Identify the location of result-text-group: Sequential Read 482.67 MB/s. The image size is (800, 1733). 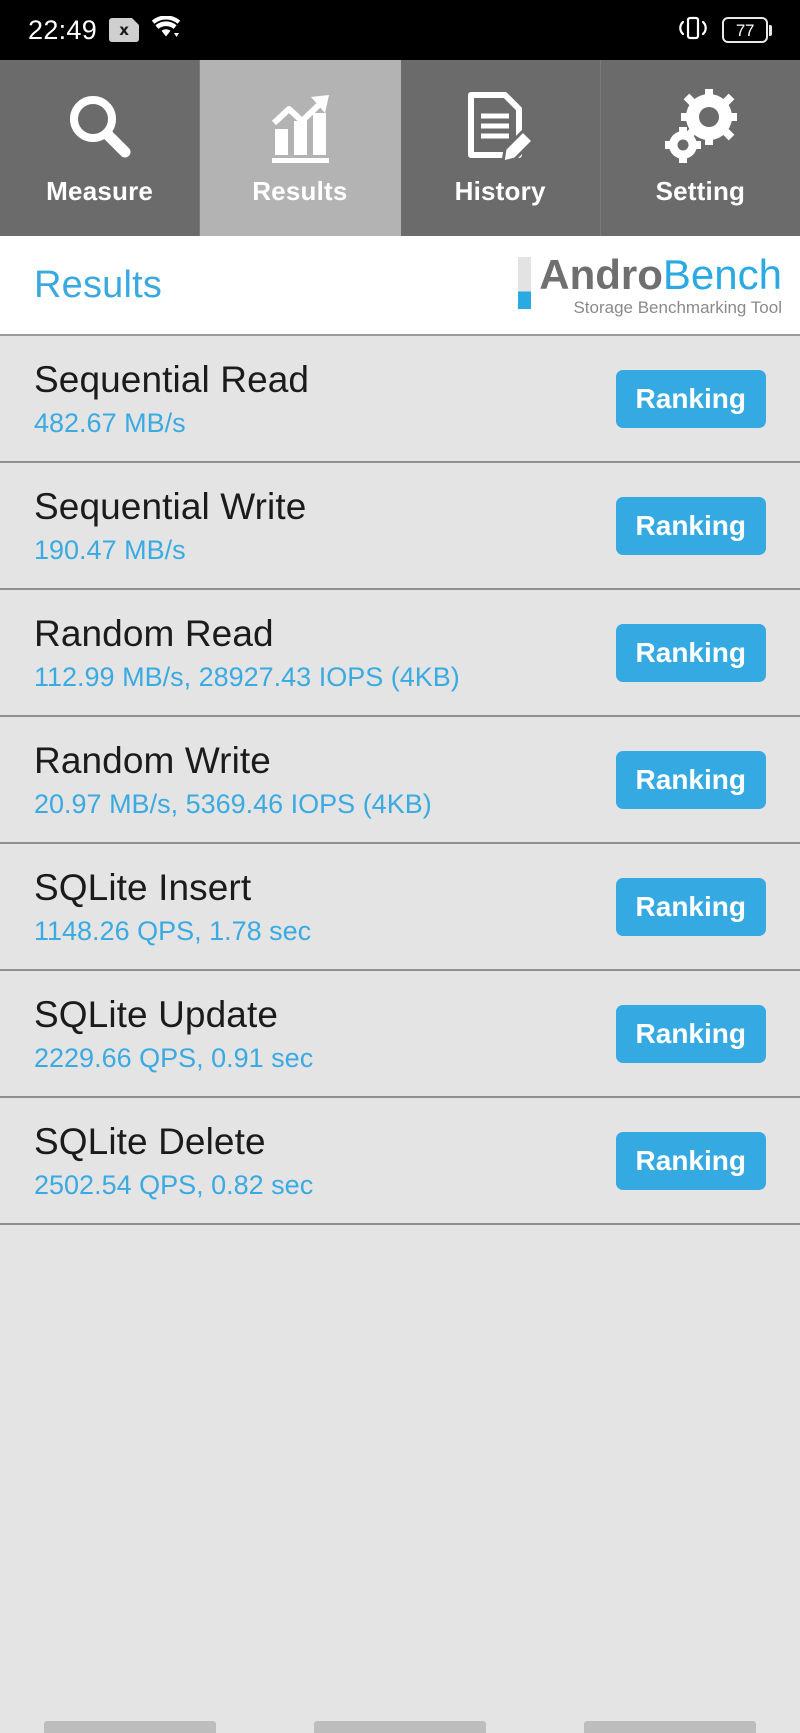
(171, 399).